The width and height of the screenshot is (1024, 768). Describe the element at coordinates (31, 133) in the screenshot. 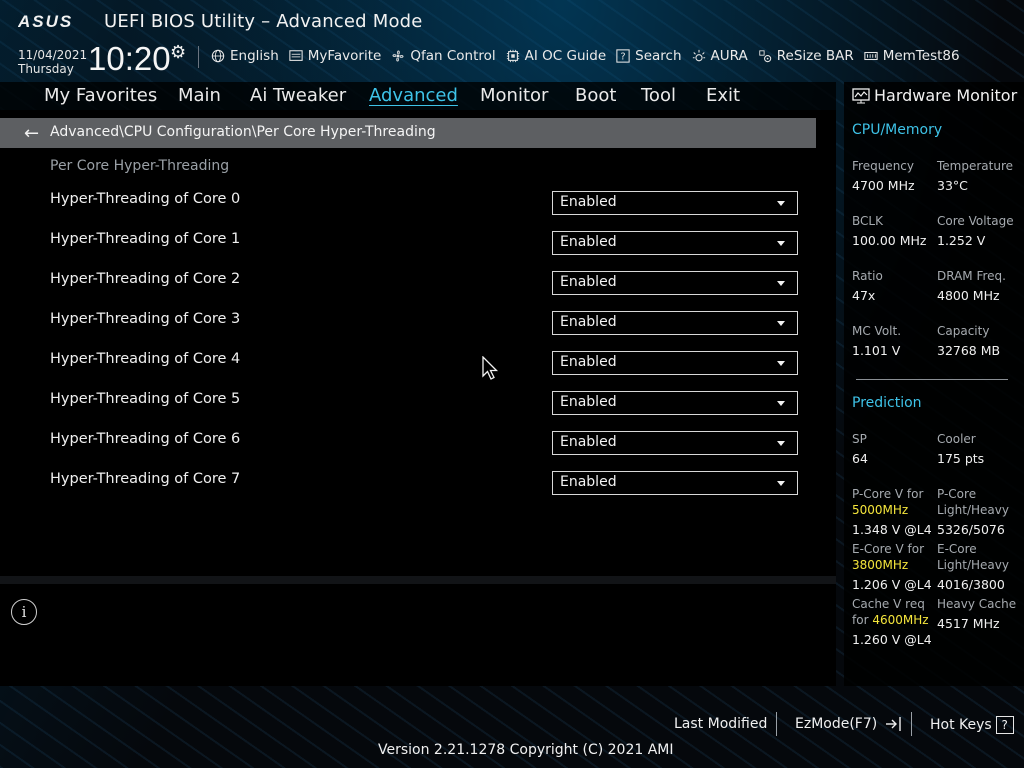

I see `back-arrow-icon: ←` at that location.